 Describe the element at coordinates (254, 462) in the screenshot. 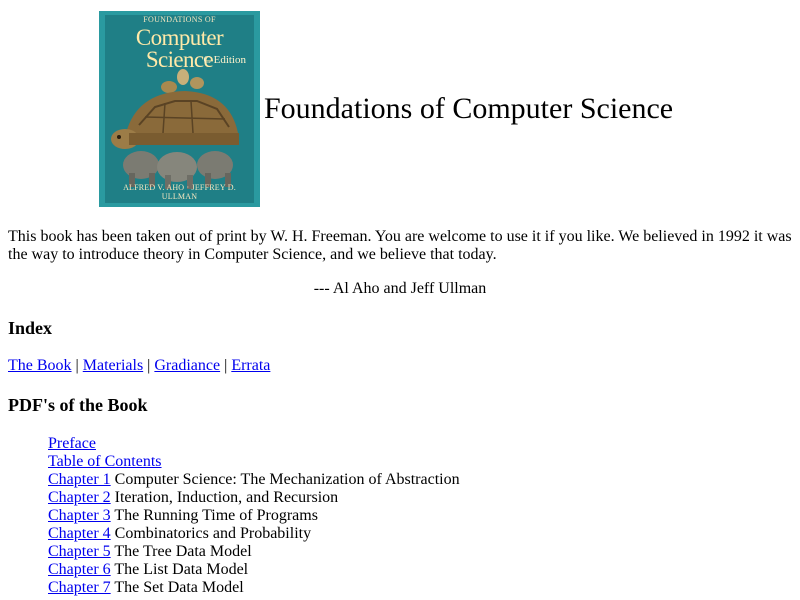

I see `list-item: Table of Contents` at that location.